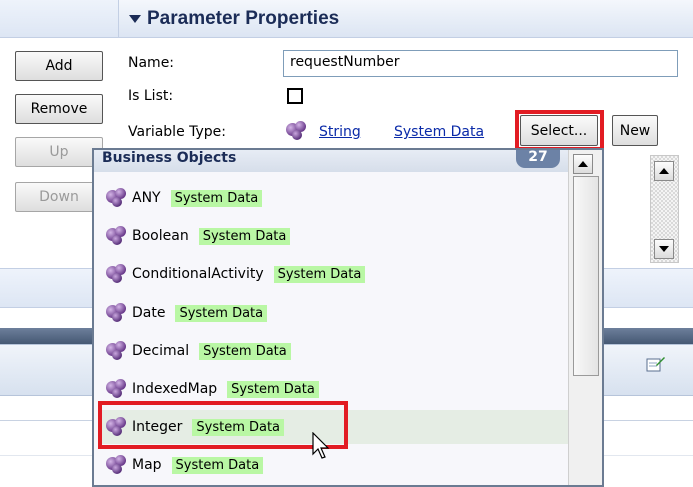 The image size is (693, 487). I want to click on select-button-highlight, so click(559, 130).